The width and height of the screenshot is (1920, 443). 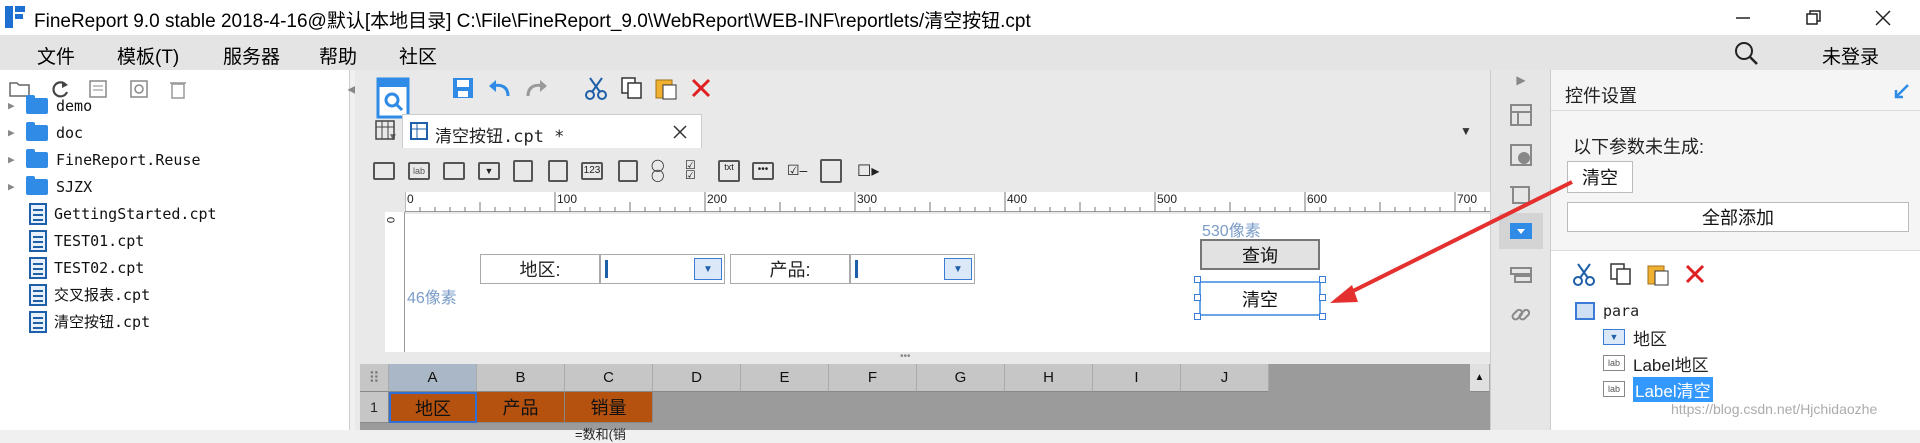 I want to click on menu-bar: 文件 模板(T) 服务器 帮助 社区 未登录, so click(x=960, y=52).